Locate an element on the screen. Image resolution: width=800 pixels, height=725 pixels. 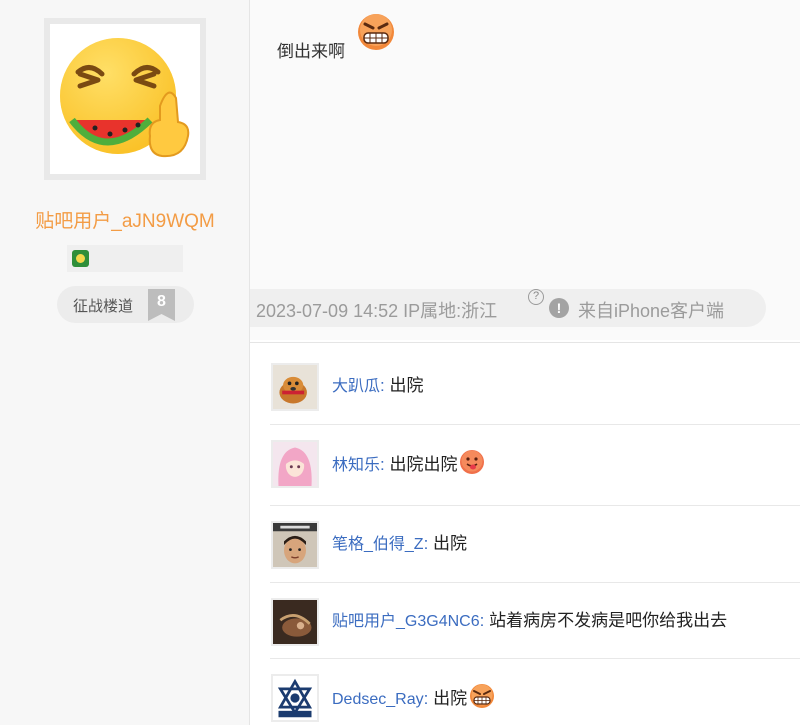
report-icon: ! is located at coordinates (559, 308).